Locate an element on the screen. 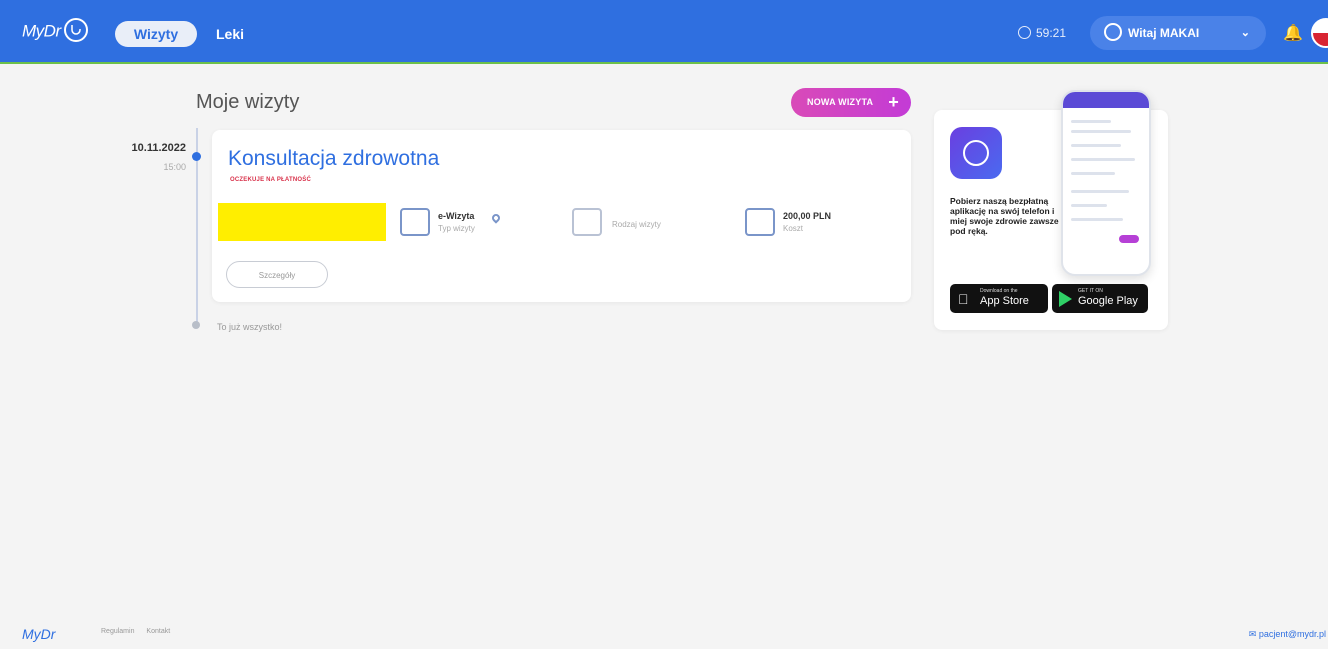  new-visit-button: NOWA WIZYTA + is located at coordinates (851, 102).